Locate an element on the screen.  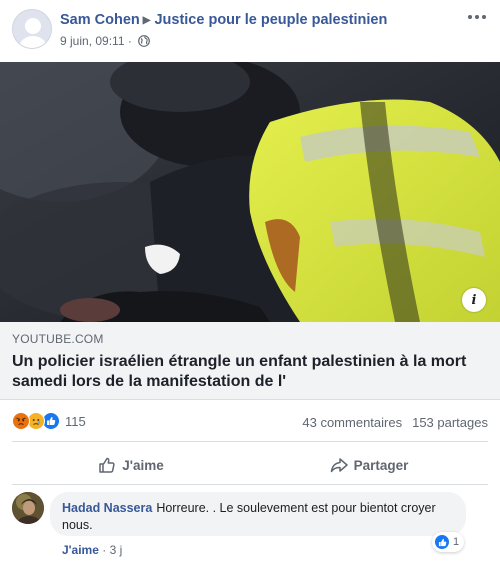
divider-bottom is located at coordinates (250, 484).